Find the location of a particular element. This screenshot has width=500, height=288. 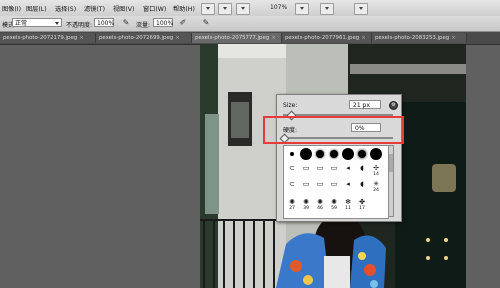

brush-preset: ✺ 27 is located at coordinates (292, 204).